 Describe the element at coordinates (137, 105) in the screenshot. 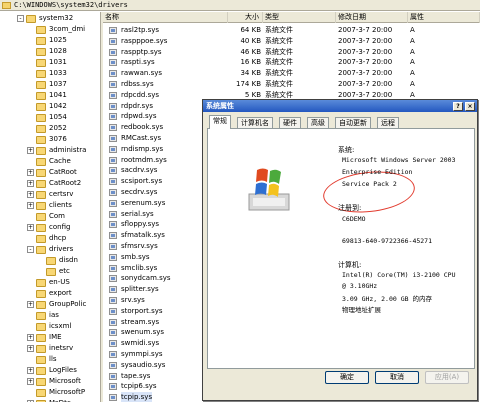

I see `file-name: rdpdr.sys` at that location.